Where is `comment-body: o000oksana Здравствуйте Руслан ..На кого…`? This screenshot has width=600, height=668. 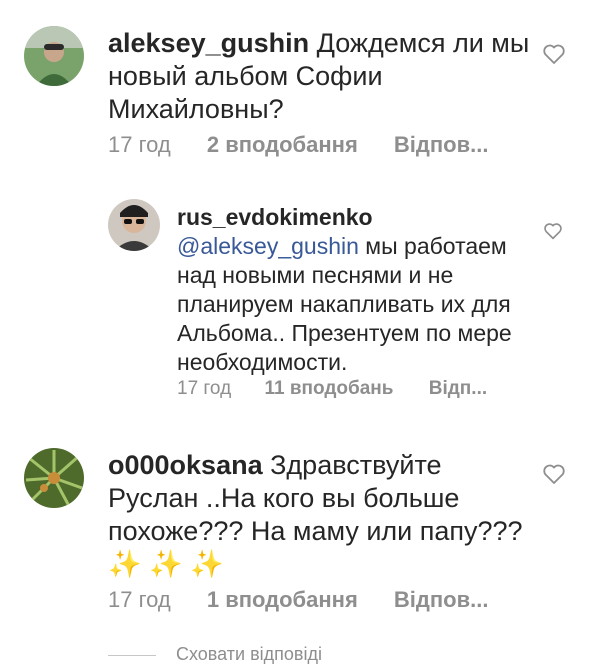
comment-body: o000oksana Здравствуйте Руслан ..На кого… is located at coordinates (323, 515).